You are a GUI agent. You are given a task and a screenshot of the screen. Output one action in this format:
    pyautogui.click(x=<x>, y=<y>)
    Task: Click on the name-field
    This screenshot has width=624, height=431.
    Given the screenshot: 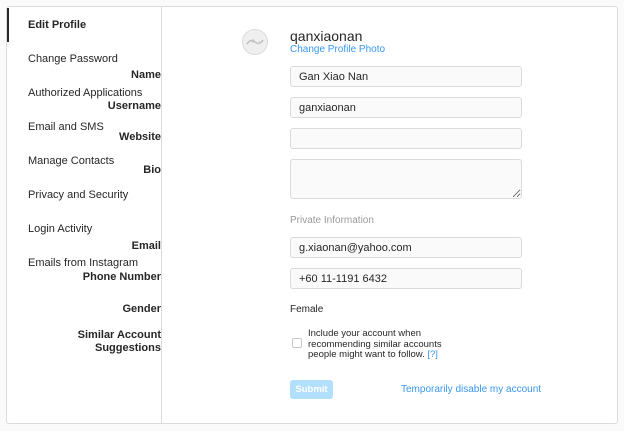 What is the action you would take?
    pyautogui.click(x=406, y=76)
    